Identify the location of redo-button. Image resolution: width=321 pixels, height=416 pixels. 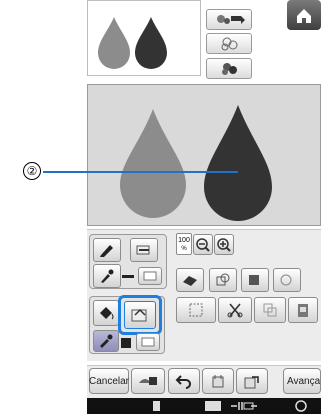
(218, 381).